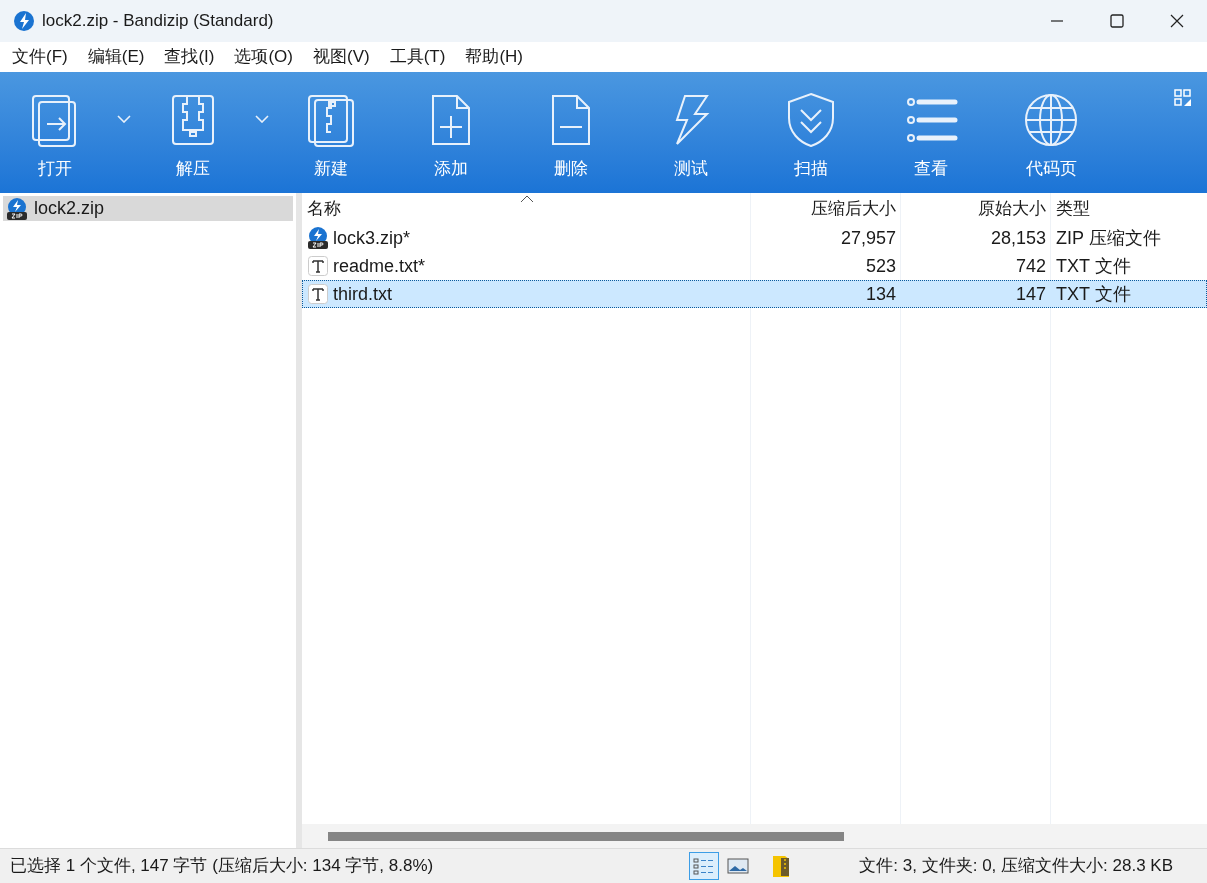 Image resolution: width=1207 pixels, height=883 pixels. What do you see at coordinates (222, 866) in the screenshot?
I see `selection-status: 已选择 1 个文件, 147 字节 (压缩后大小: 134 字节, 8.8%)` at bounding box center [222, 866].